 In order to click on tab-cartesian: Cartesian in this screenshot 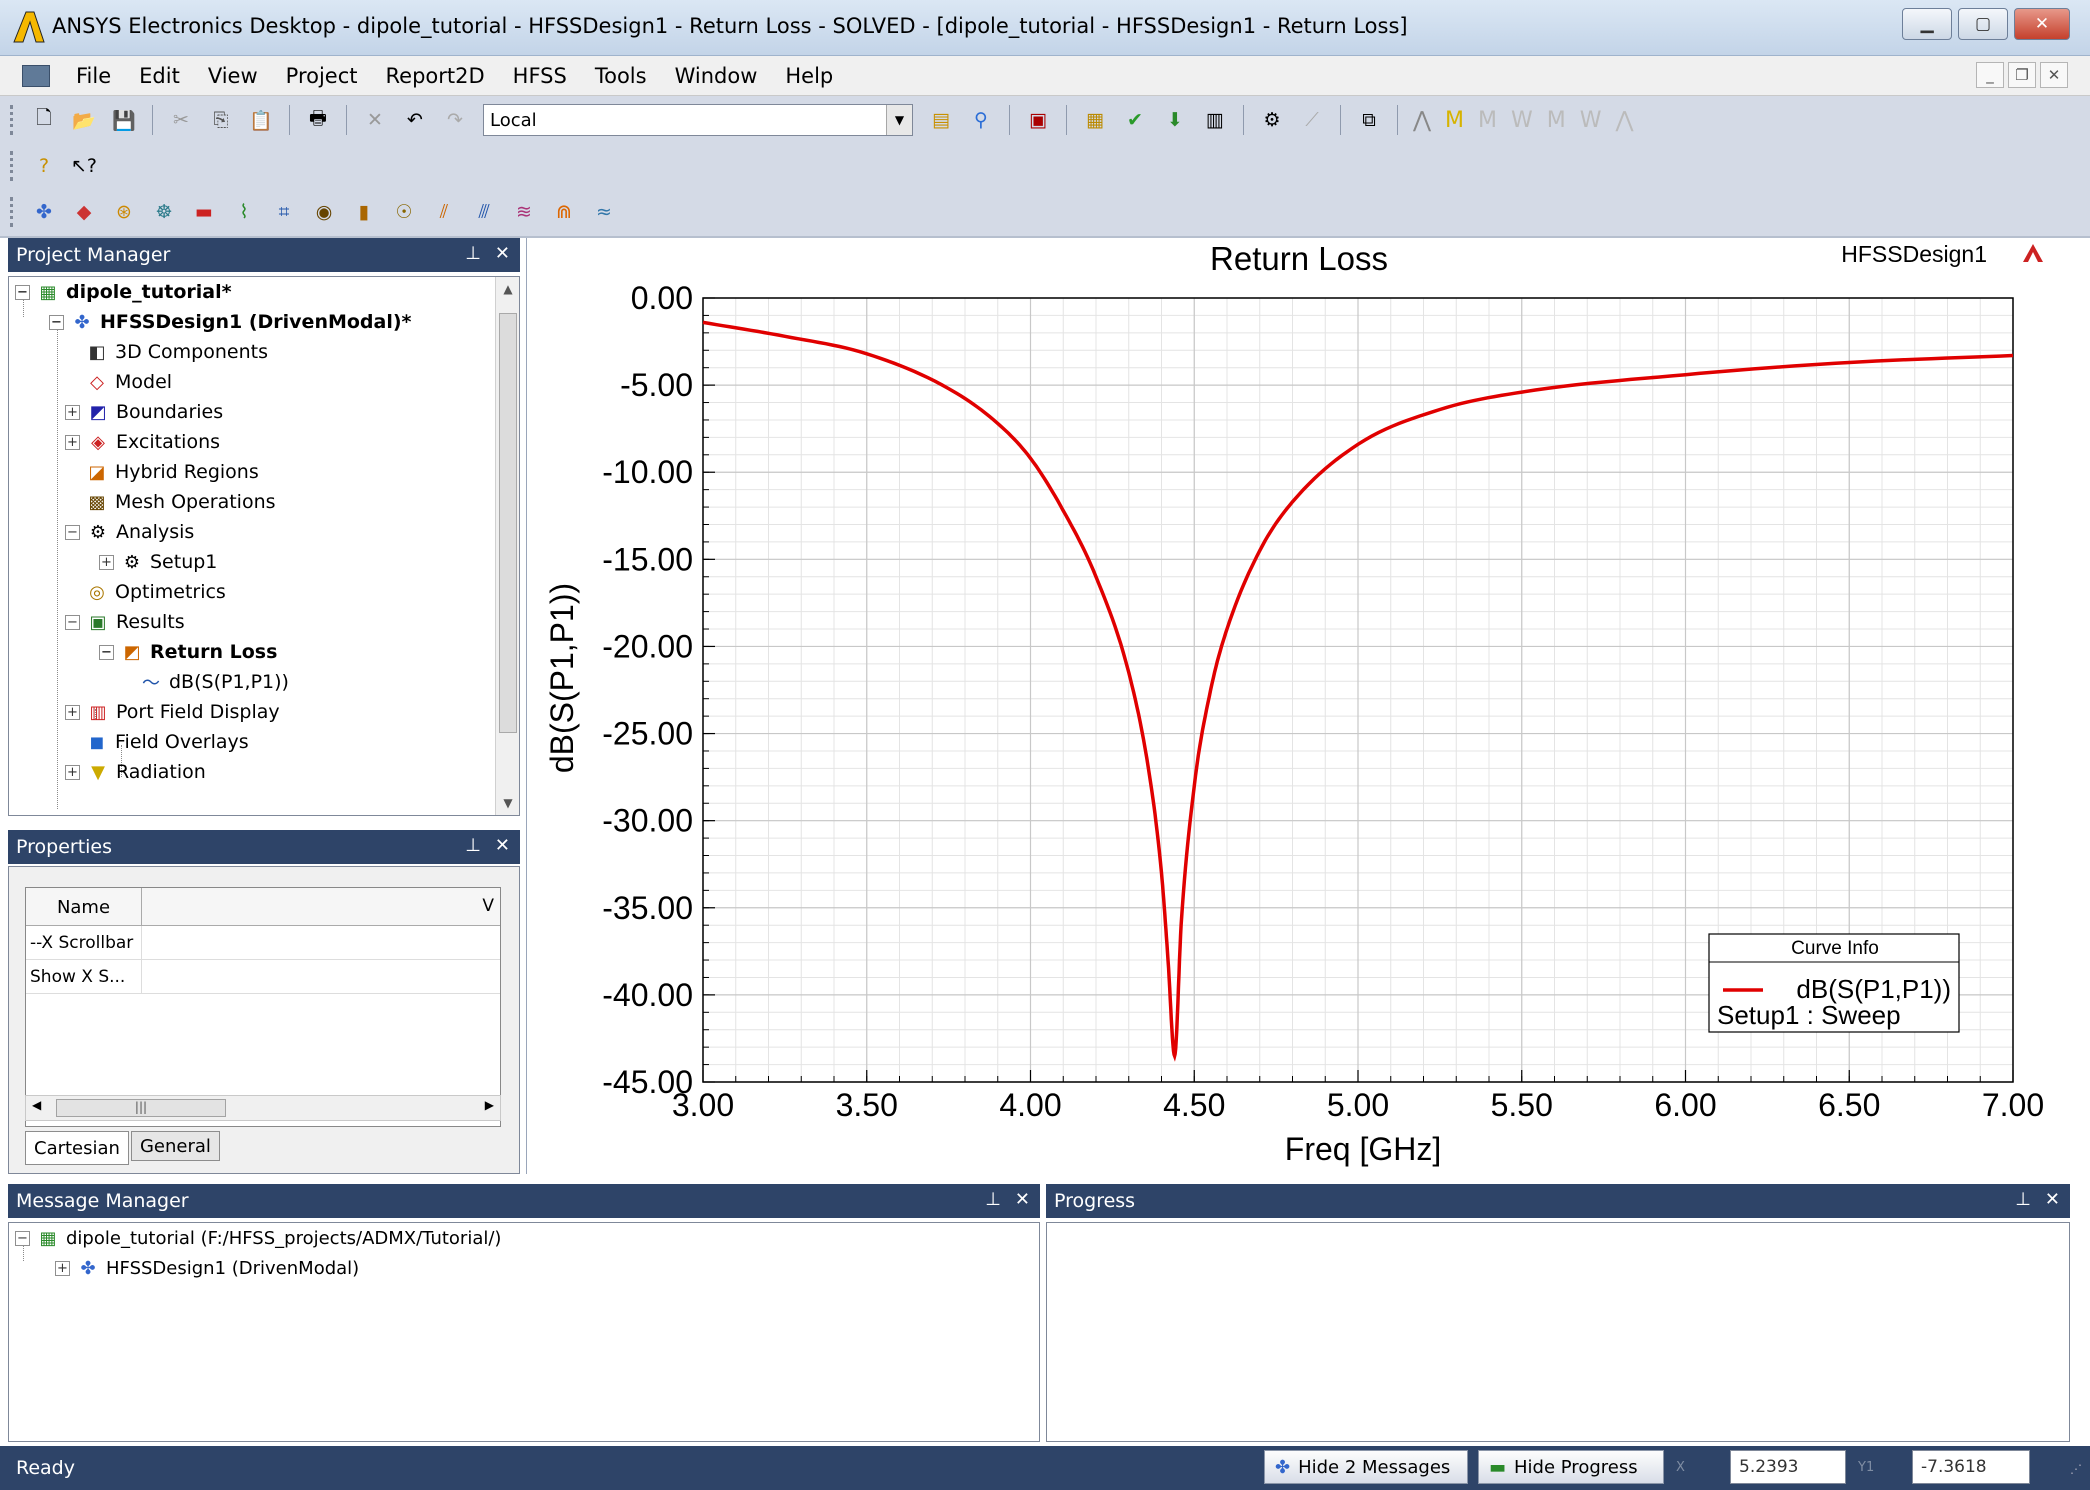, I will do `click(77, 1148)`.